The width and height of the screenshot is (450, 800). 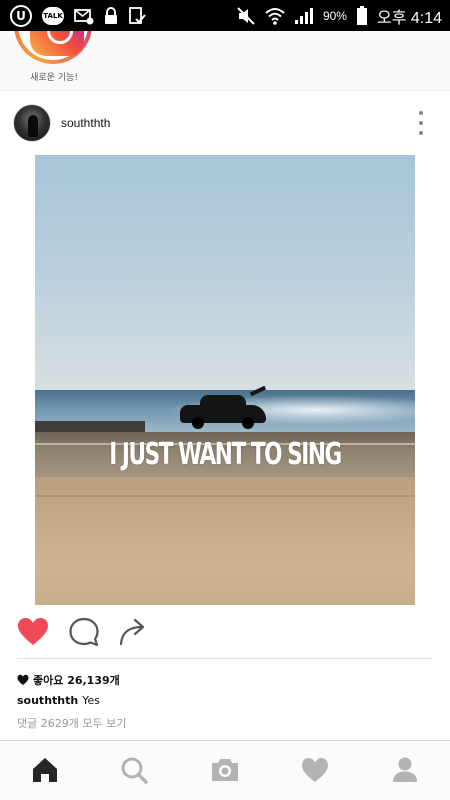 I want to click on share-button, so click(x=133, y=632).